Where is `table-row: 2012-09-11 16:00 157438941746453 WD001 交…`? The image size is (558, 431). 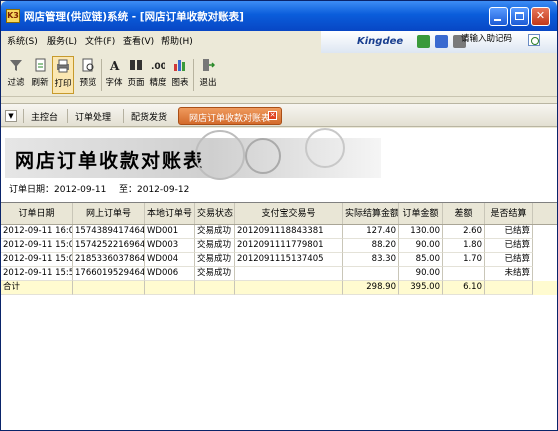 table-row: 2012-09-11 16:00 157438941746453 WD001 交… is located at coordinates (279, 232).